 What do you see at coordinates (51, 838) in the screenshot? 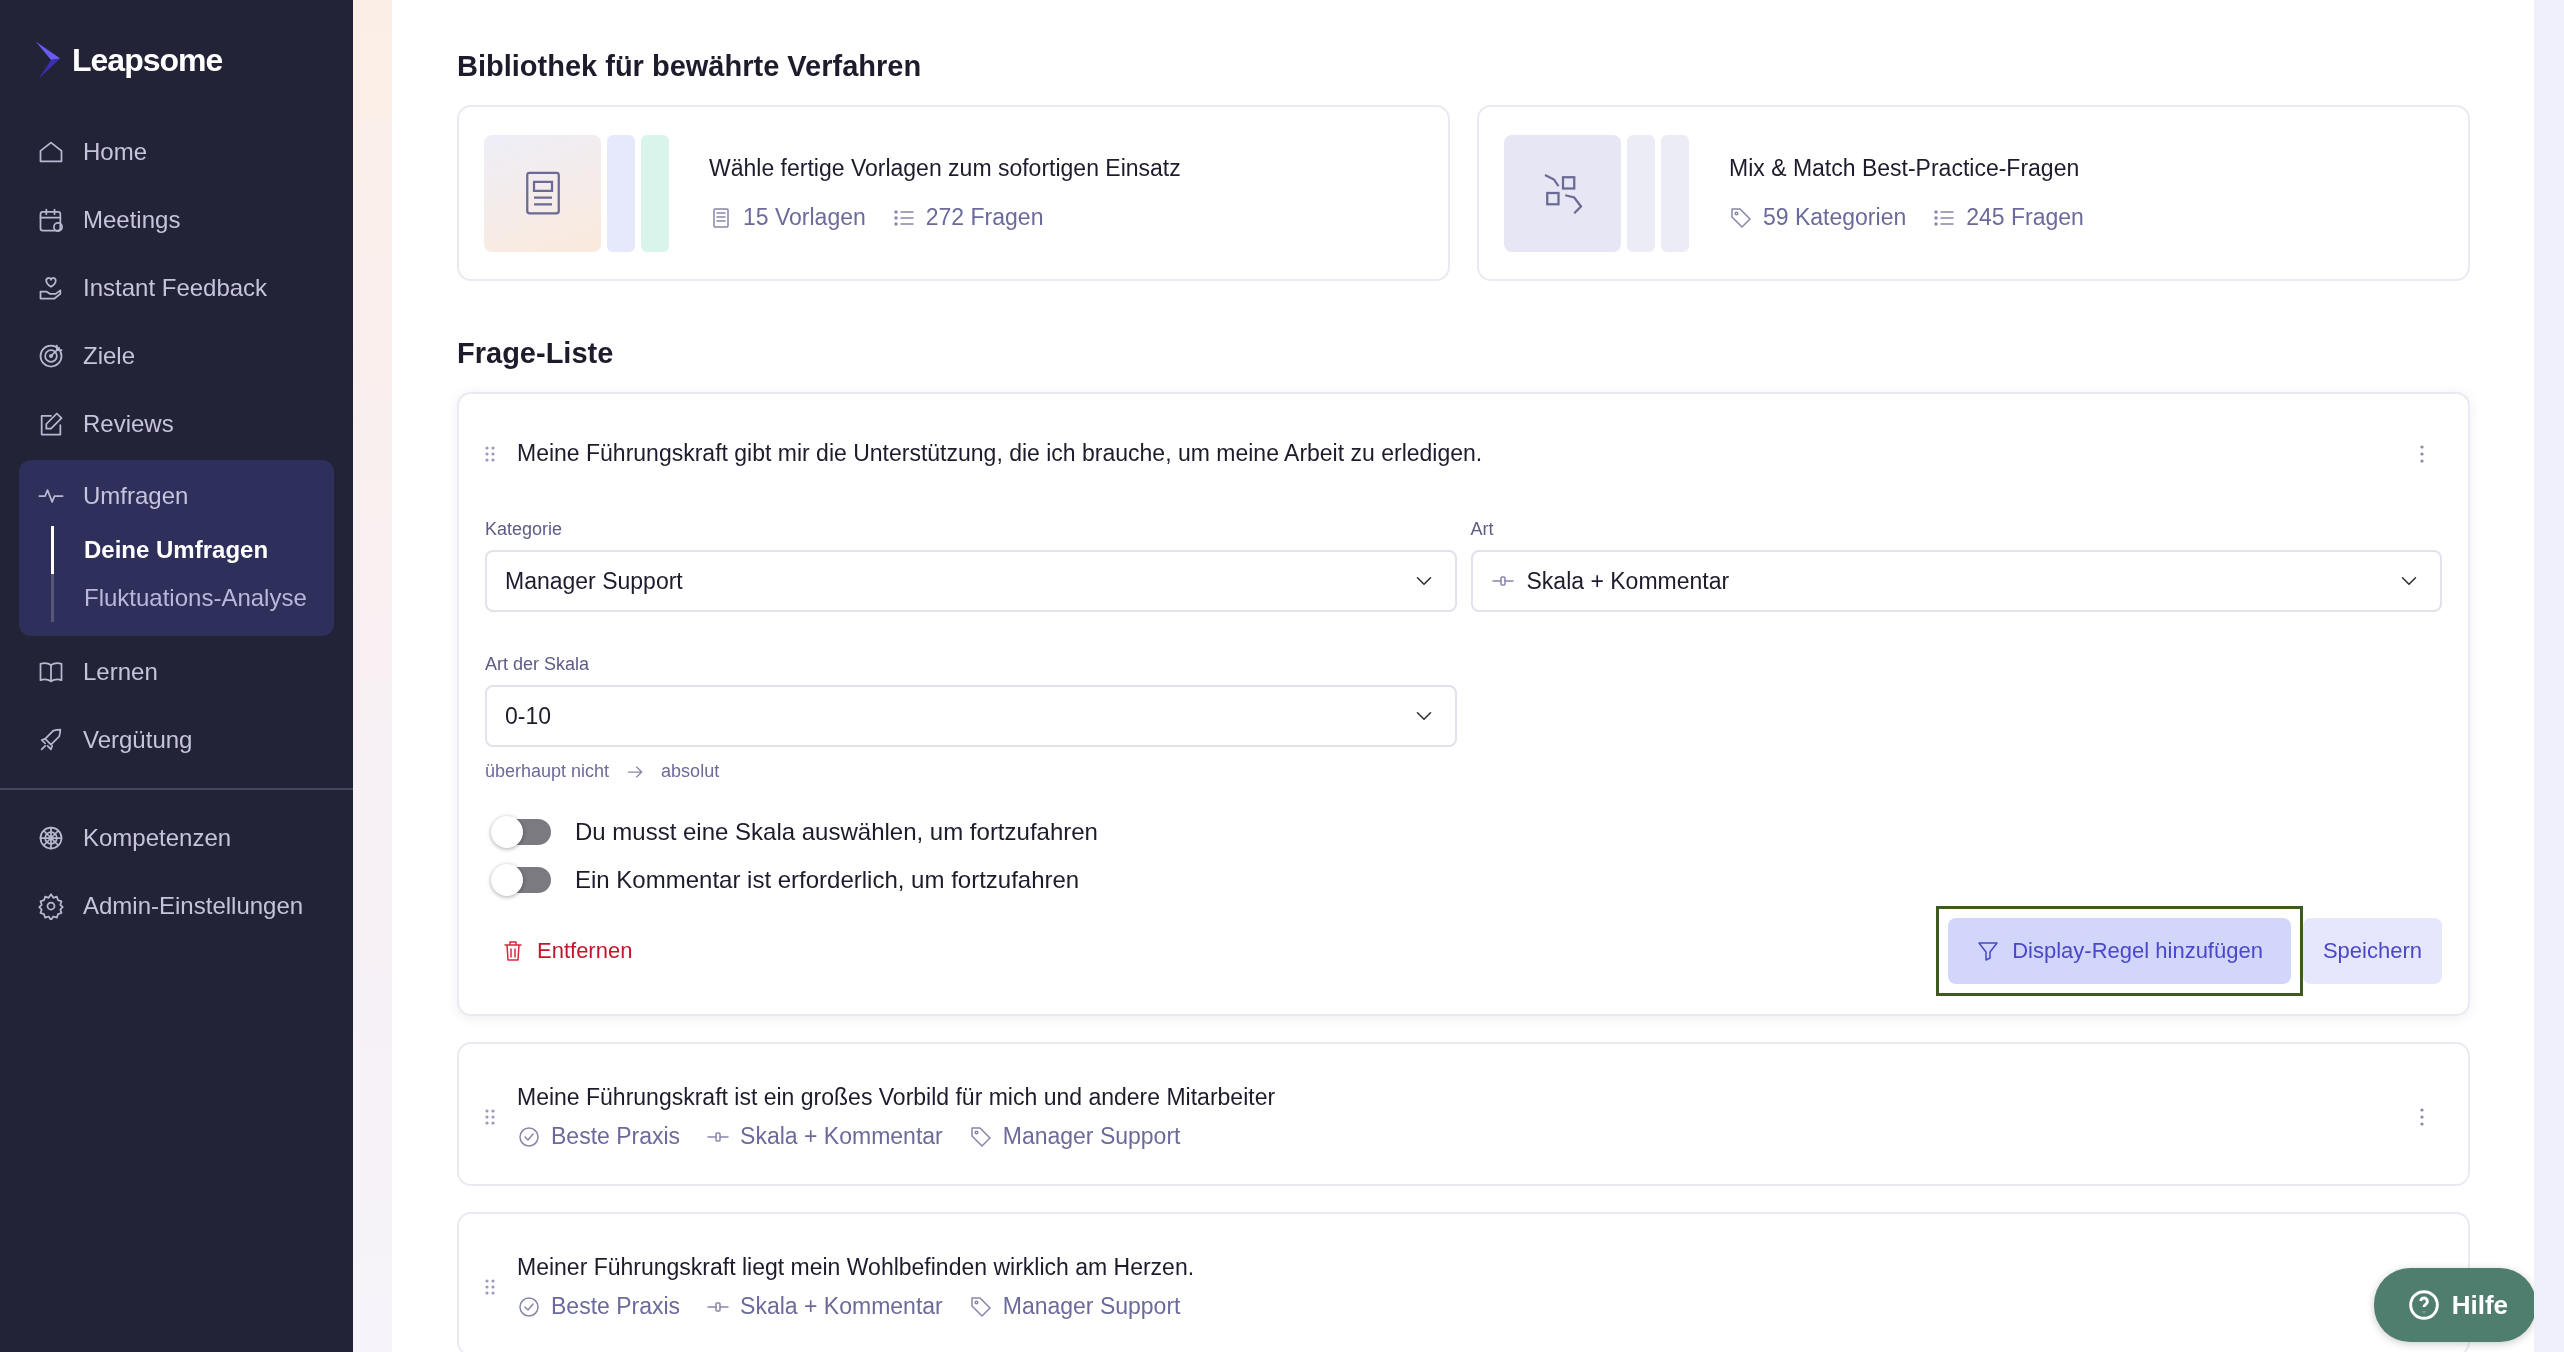
I see `web-icon` at bounding box center [51, 838].